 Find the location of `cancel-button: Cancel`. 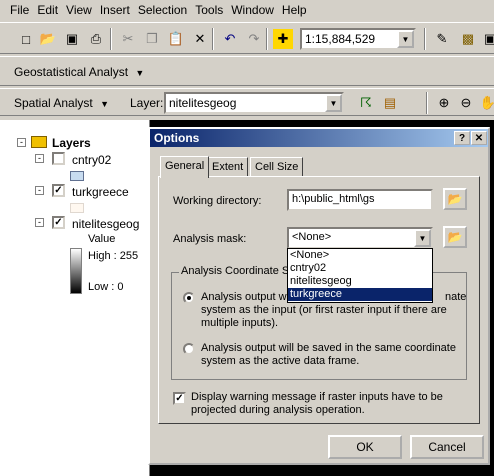

cancel-button: Cancel is located at coordinates (447, 447).